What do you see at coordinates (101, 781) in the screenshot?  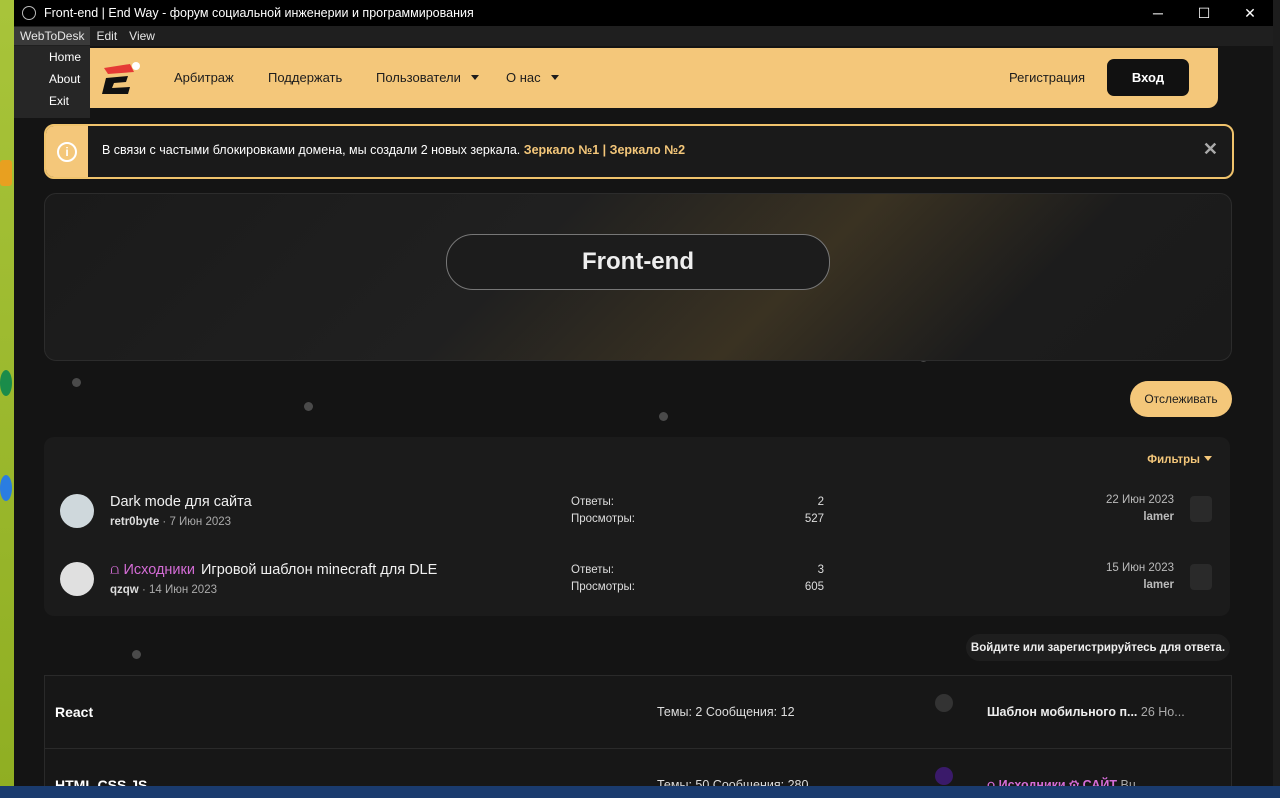 I see `forum-name: HTML CSS JS` at bounding box center [101, 781].